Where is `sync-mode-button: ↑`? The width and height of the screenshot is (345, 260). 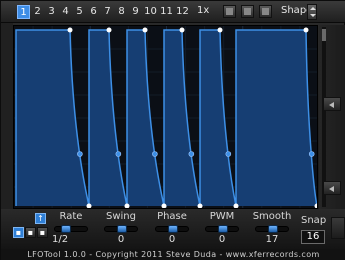
sync-mode-button: ↑ is located at coordinates (40, 218).